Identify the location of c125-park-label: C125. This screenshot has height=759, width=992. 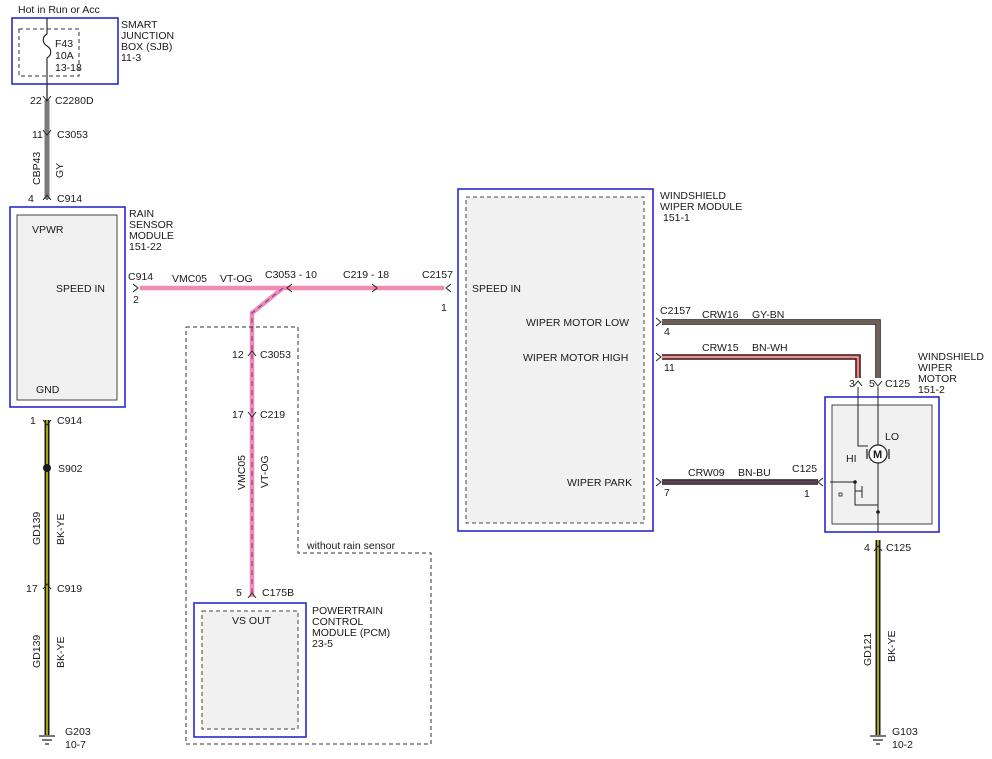
(804, 469).